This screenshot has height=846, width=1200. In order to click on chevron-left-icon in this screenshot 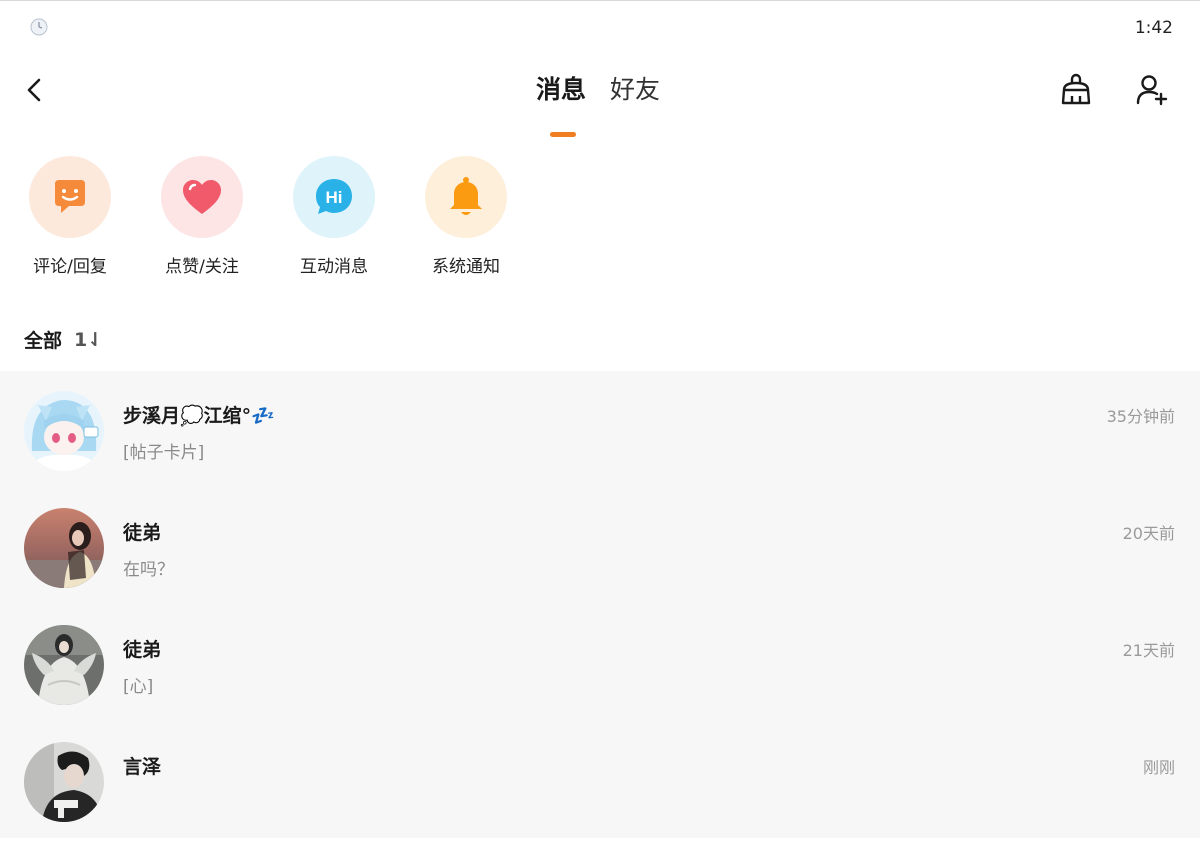, I will do `click(34, 90)`.